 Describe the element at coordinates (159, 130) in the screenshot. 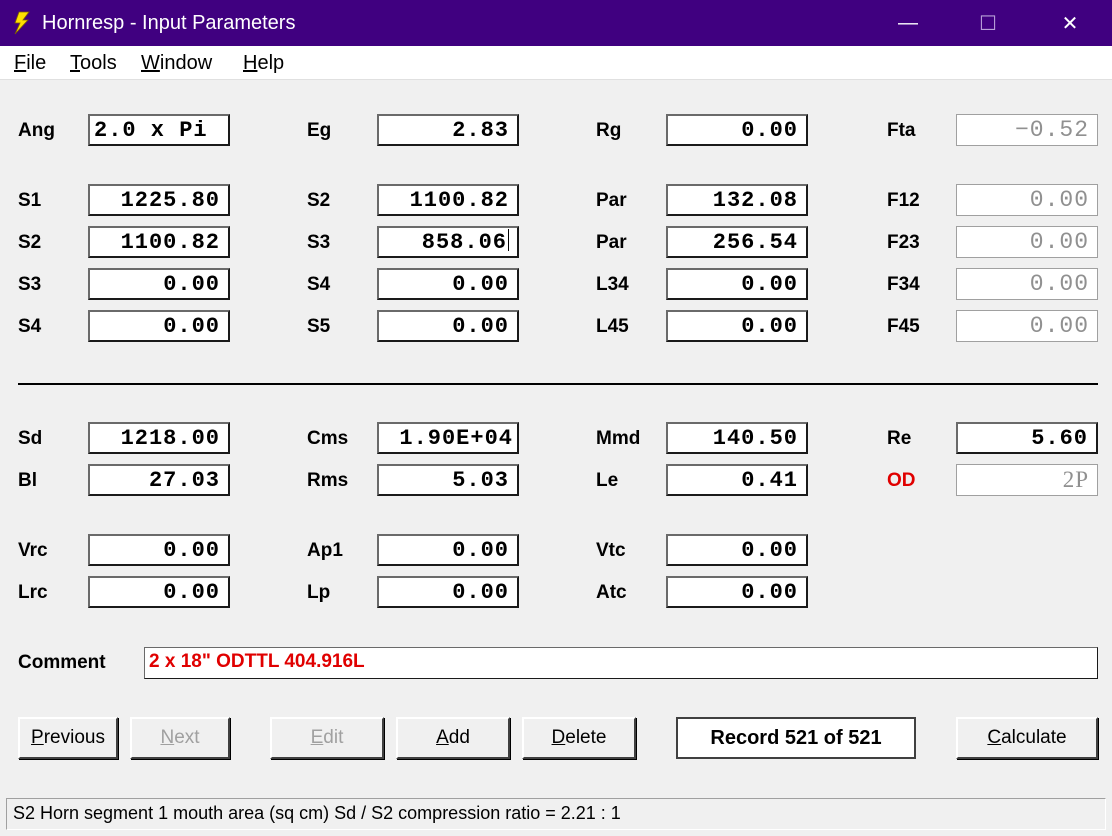

I see `ang-field: 2.0 x Pi` at that location.